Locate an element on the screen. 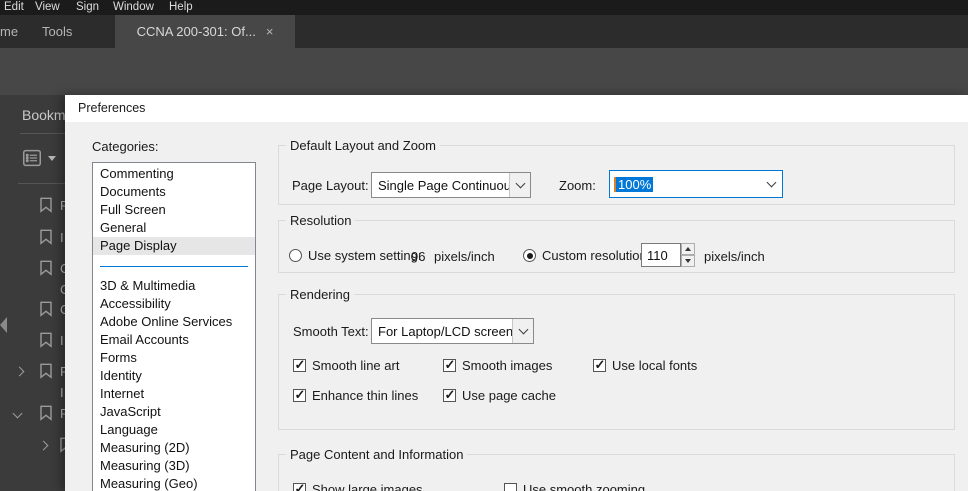 The image size is (968, 491). category-item: Internet is located at coordinates (174, 394).